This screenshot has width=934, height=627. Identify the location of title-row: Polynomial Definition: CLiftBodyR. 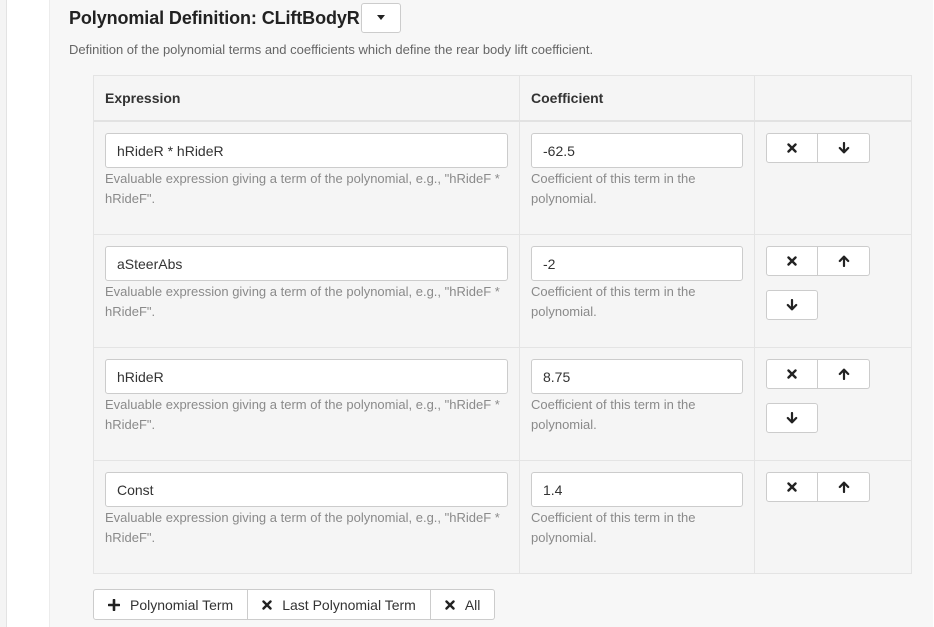
(235, 18).